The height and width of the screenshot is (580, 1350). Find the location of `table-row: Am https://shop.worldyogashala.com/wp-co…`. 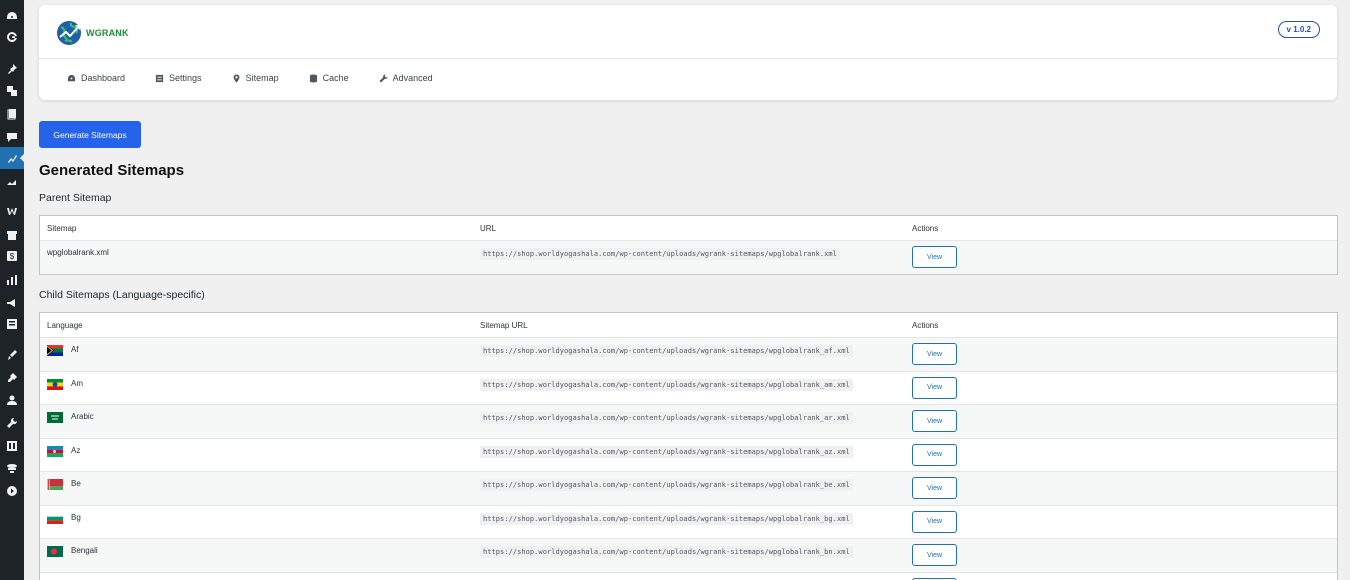

table-row: Am https://shop.worldyogashala.com/wp-co… is located at coordinates (688, 387).